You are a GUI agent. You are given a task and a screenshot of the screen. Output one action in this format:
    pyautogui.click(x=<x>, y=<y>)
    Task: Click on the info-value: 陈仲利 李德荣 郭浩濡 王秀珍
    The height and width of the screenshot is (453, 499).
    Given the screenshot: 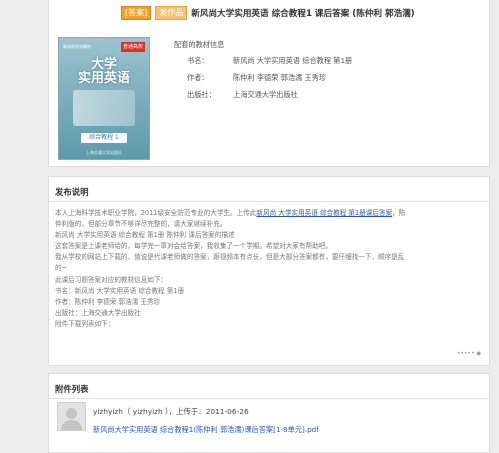 What is the action you would take?
    pyautogui.click(x=280, y=77)
    